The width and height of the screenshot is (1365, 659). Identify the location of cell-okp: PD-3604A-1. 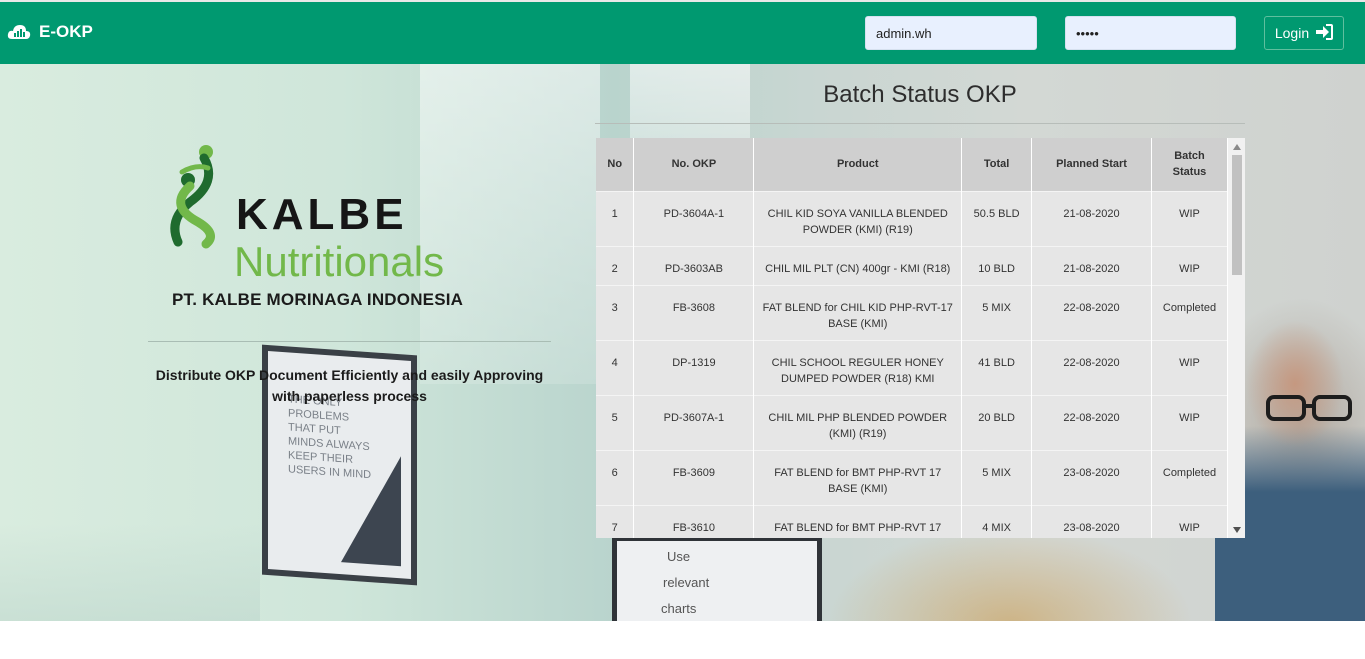
(694, 218).